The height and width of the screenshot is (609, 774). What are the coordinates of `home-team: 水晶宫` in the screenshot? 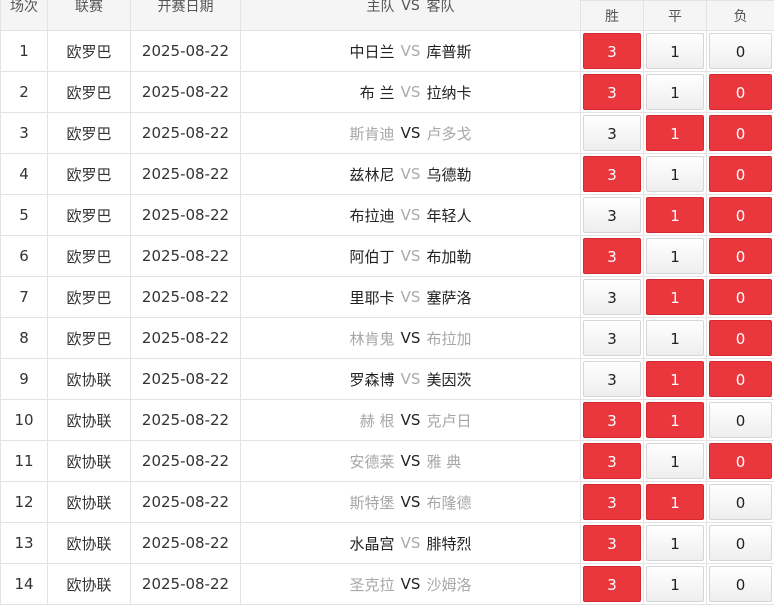 It's located at (372, 543).